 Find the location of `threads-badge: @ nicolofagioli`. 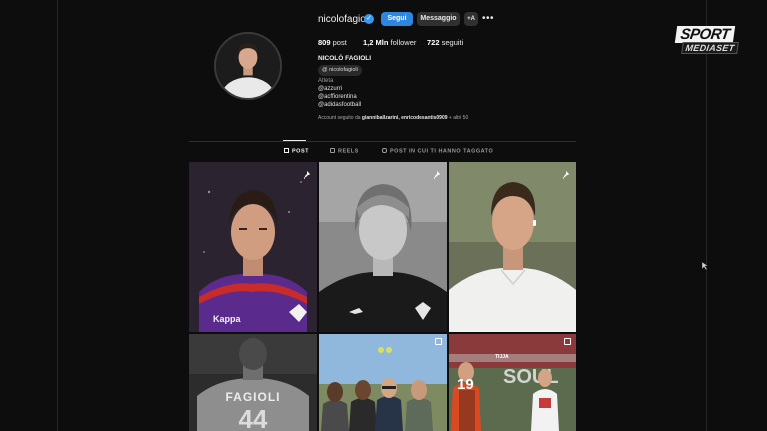

threads-badge: @ nicolofagioli is located at coordinates (340, 70).